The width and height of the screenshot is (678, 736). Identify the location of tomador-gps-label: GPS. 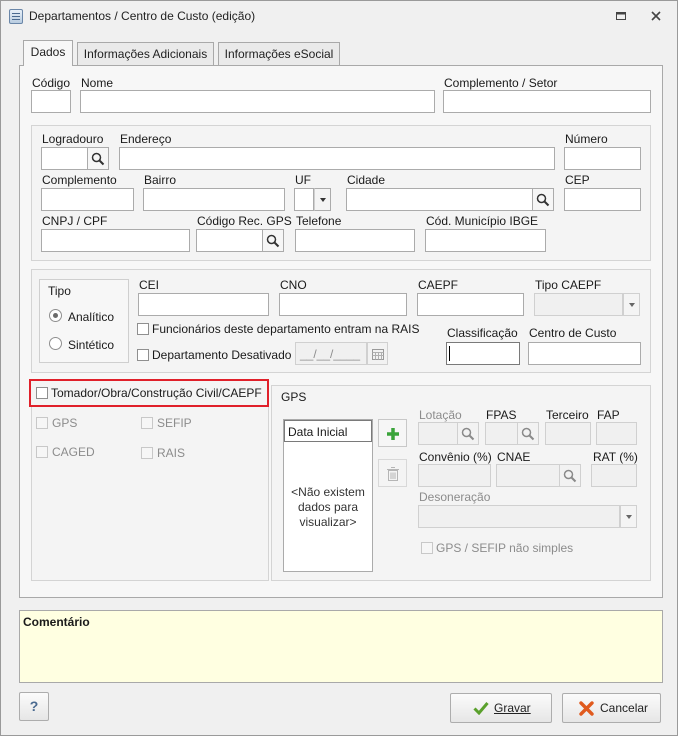
(65, 423).